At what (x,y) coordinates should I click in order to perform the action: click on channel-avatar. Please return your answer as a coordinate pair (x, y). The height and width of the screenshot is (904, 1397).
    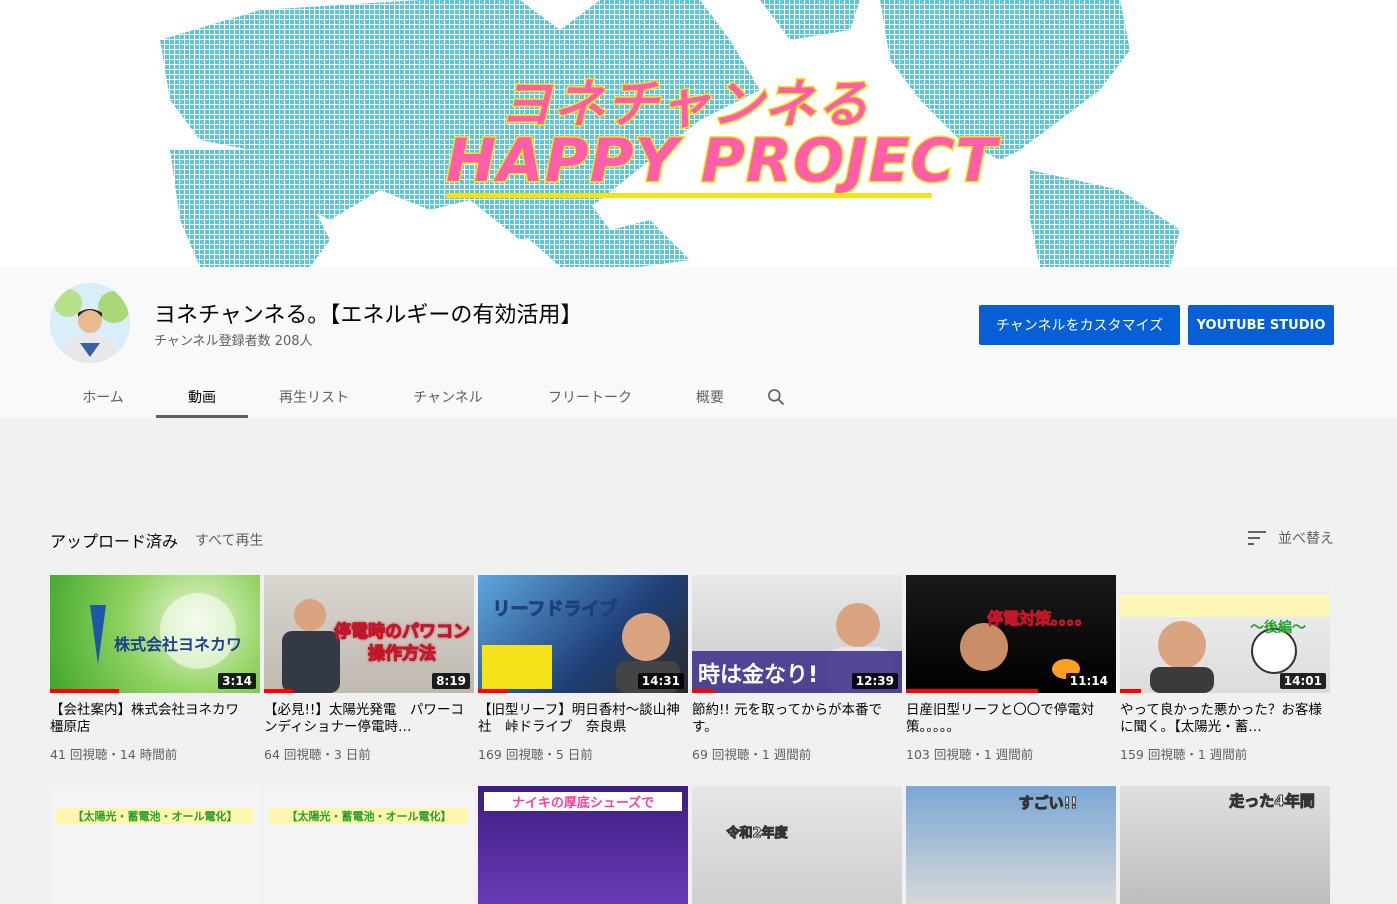
    Looking at the image, I should click on (90, 323).